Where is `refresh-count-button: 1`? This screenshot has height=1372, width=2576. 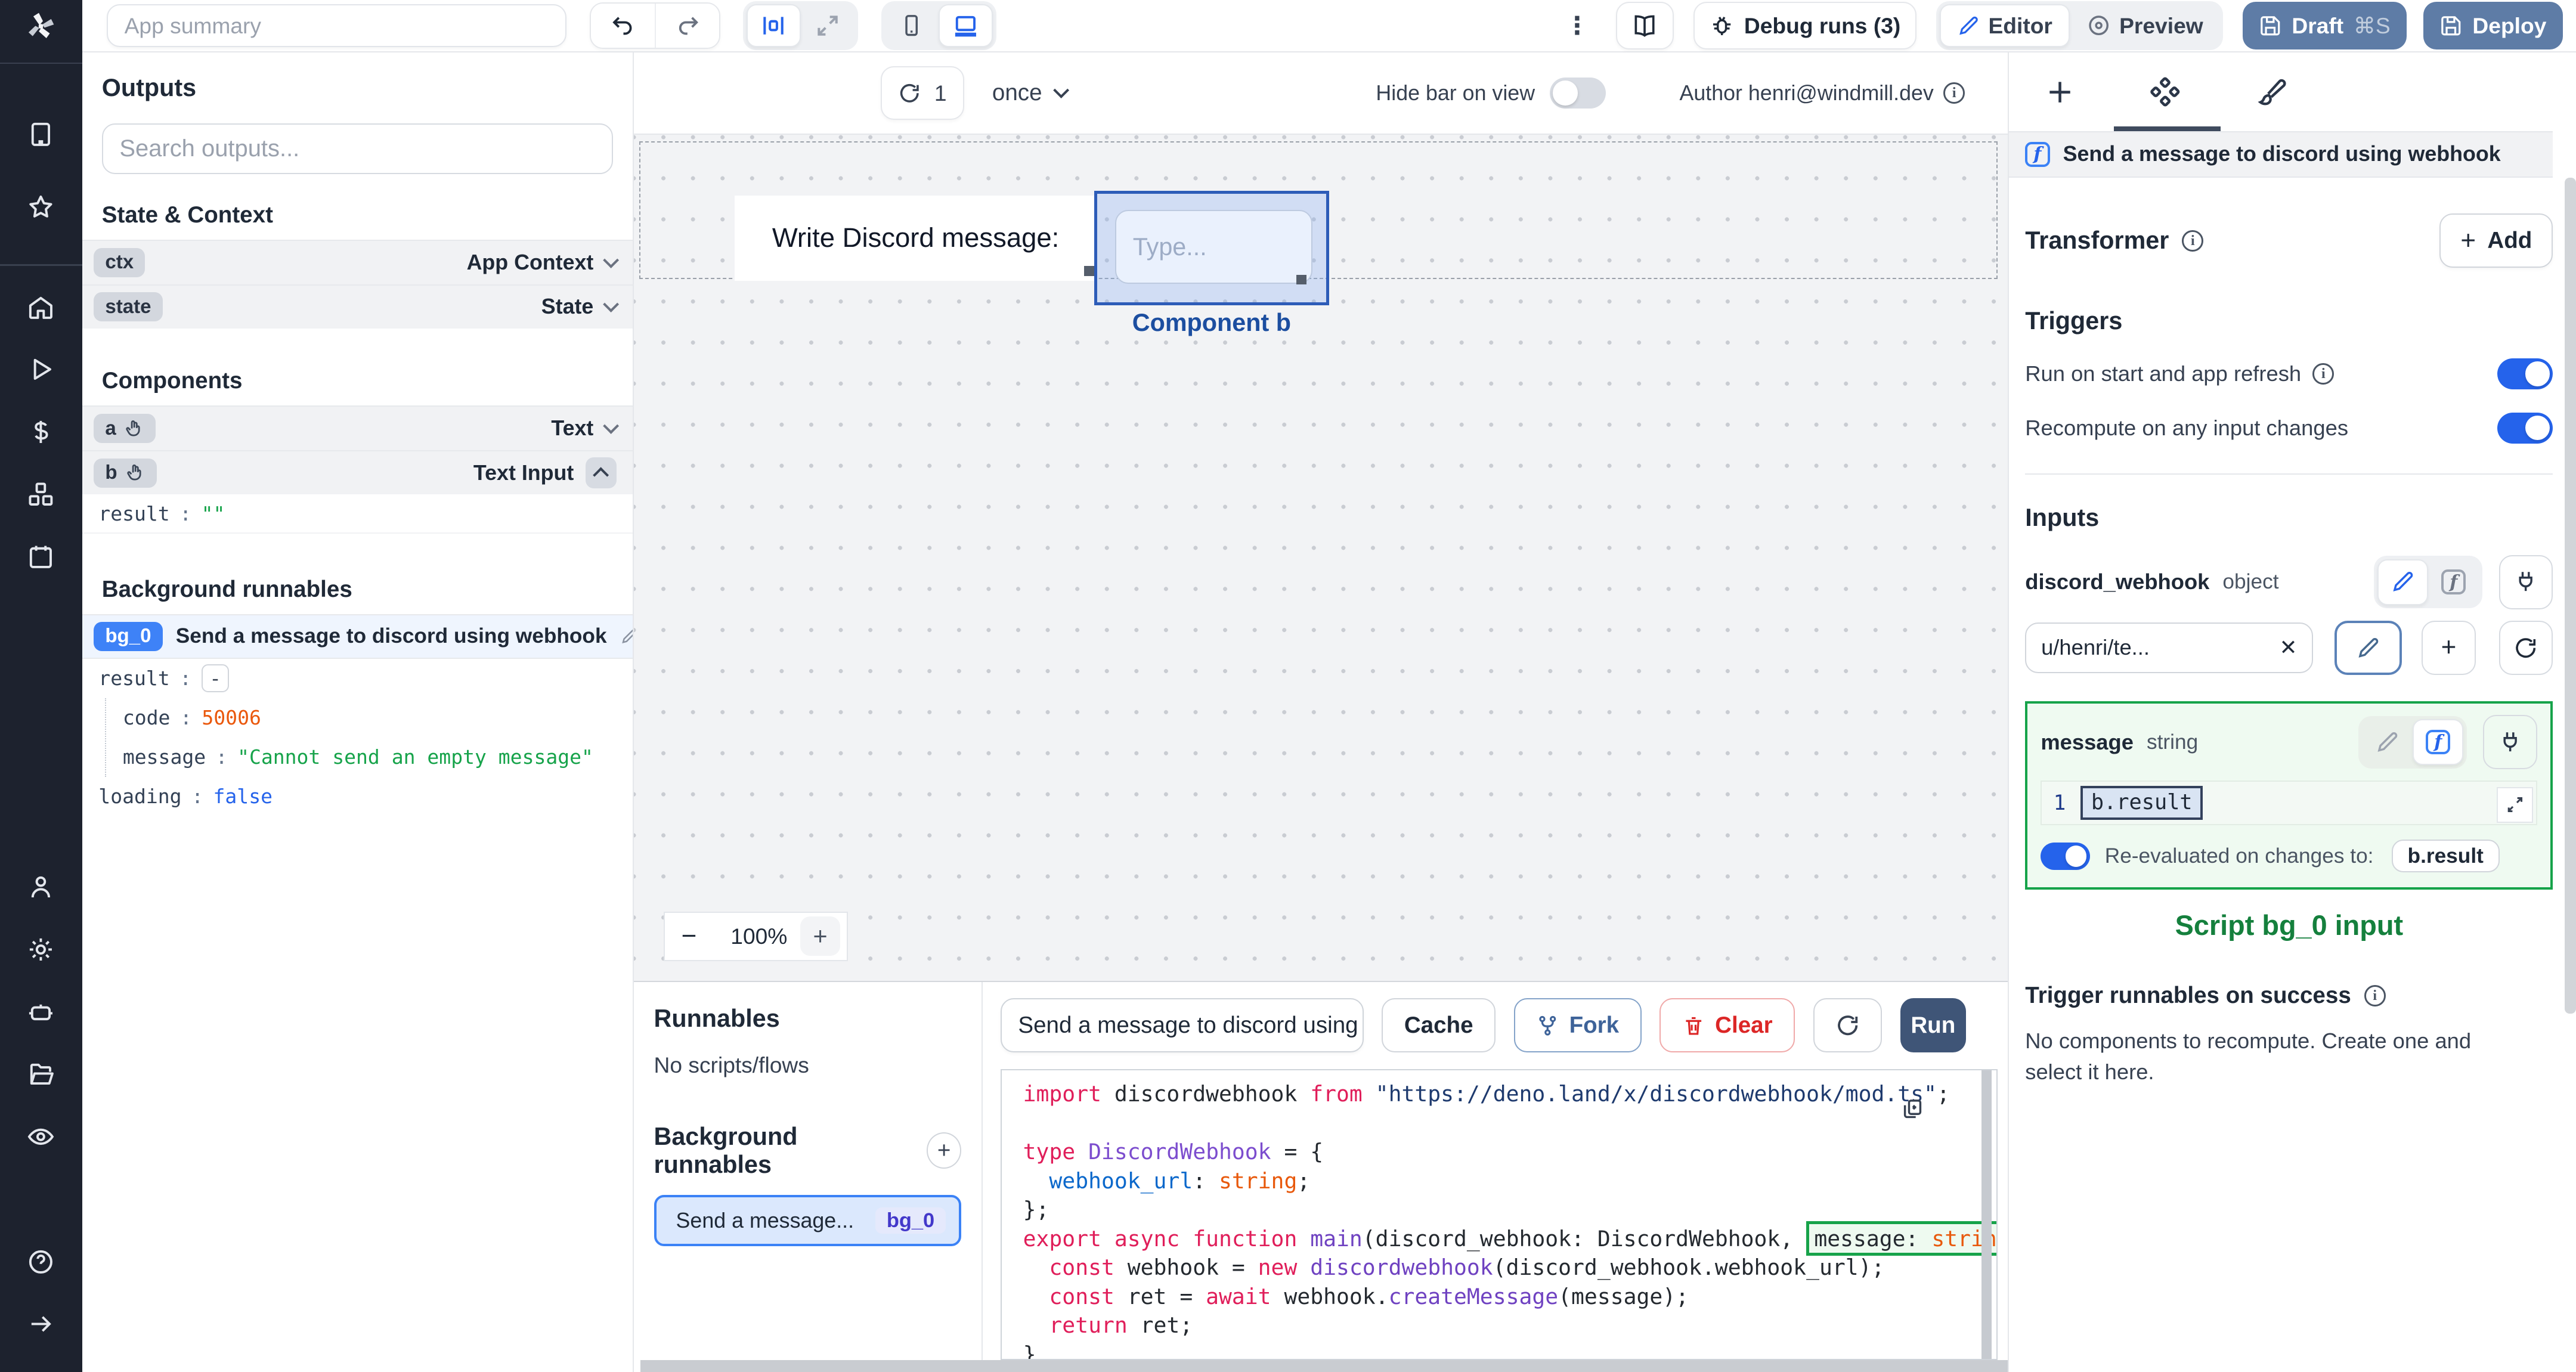
refresh-count-button: 1 is located at coordinates (923, 93).